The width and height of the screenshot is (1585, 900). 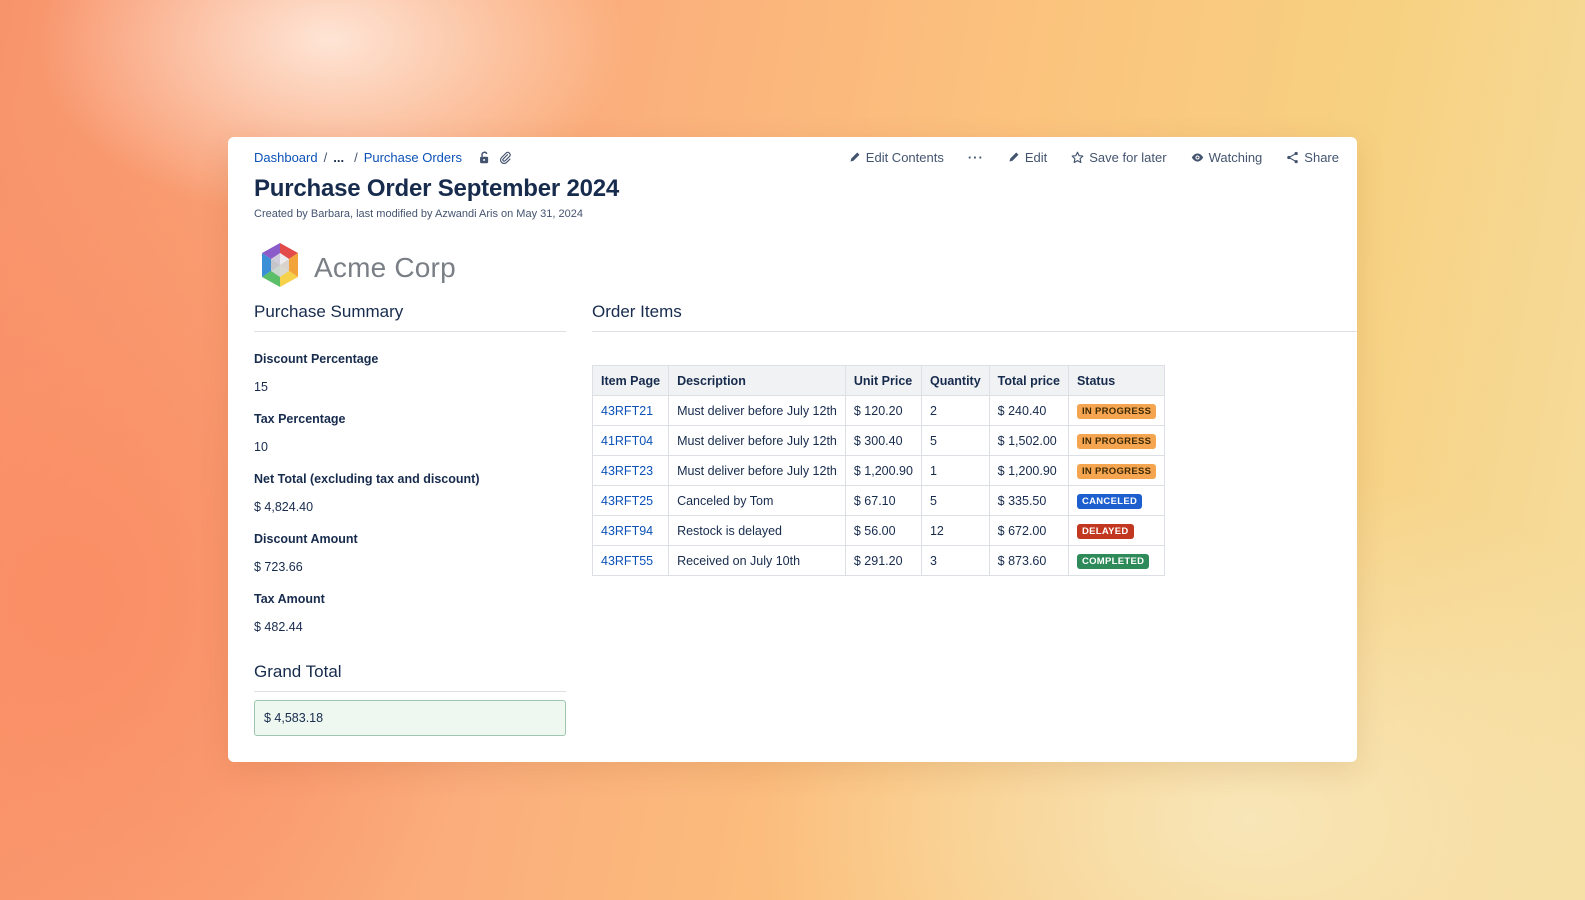 I want to click on total-price-cell: $ 335.50, so click(x=1028, y=500).